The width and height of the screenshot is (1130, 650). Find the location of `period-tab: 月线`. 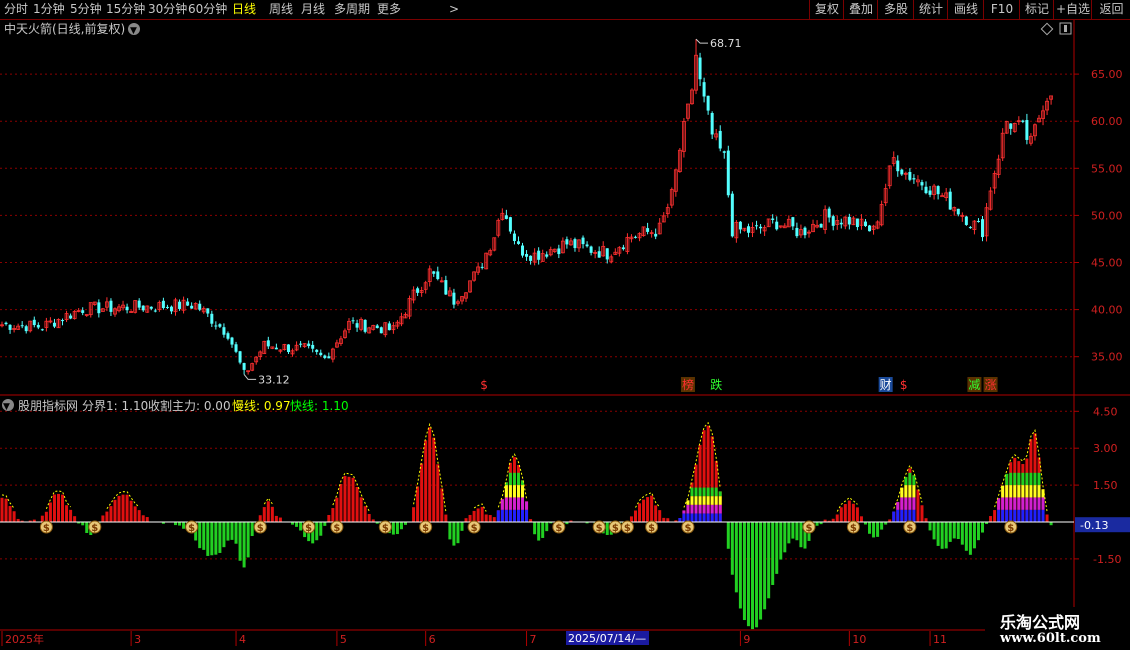

period-tab: 月线 is located at coordinates (313, 9).